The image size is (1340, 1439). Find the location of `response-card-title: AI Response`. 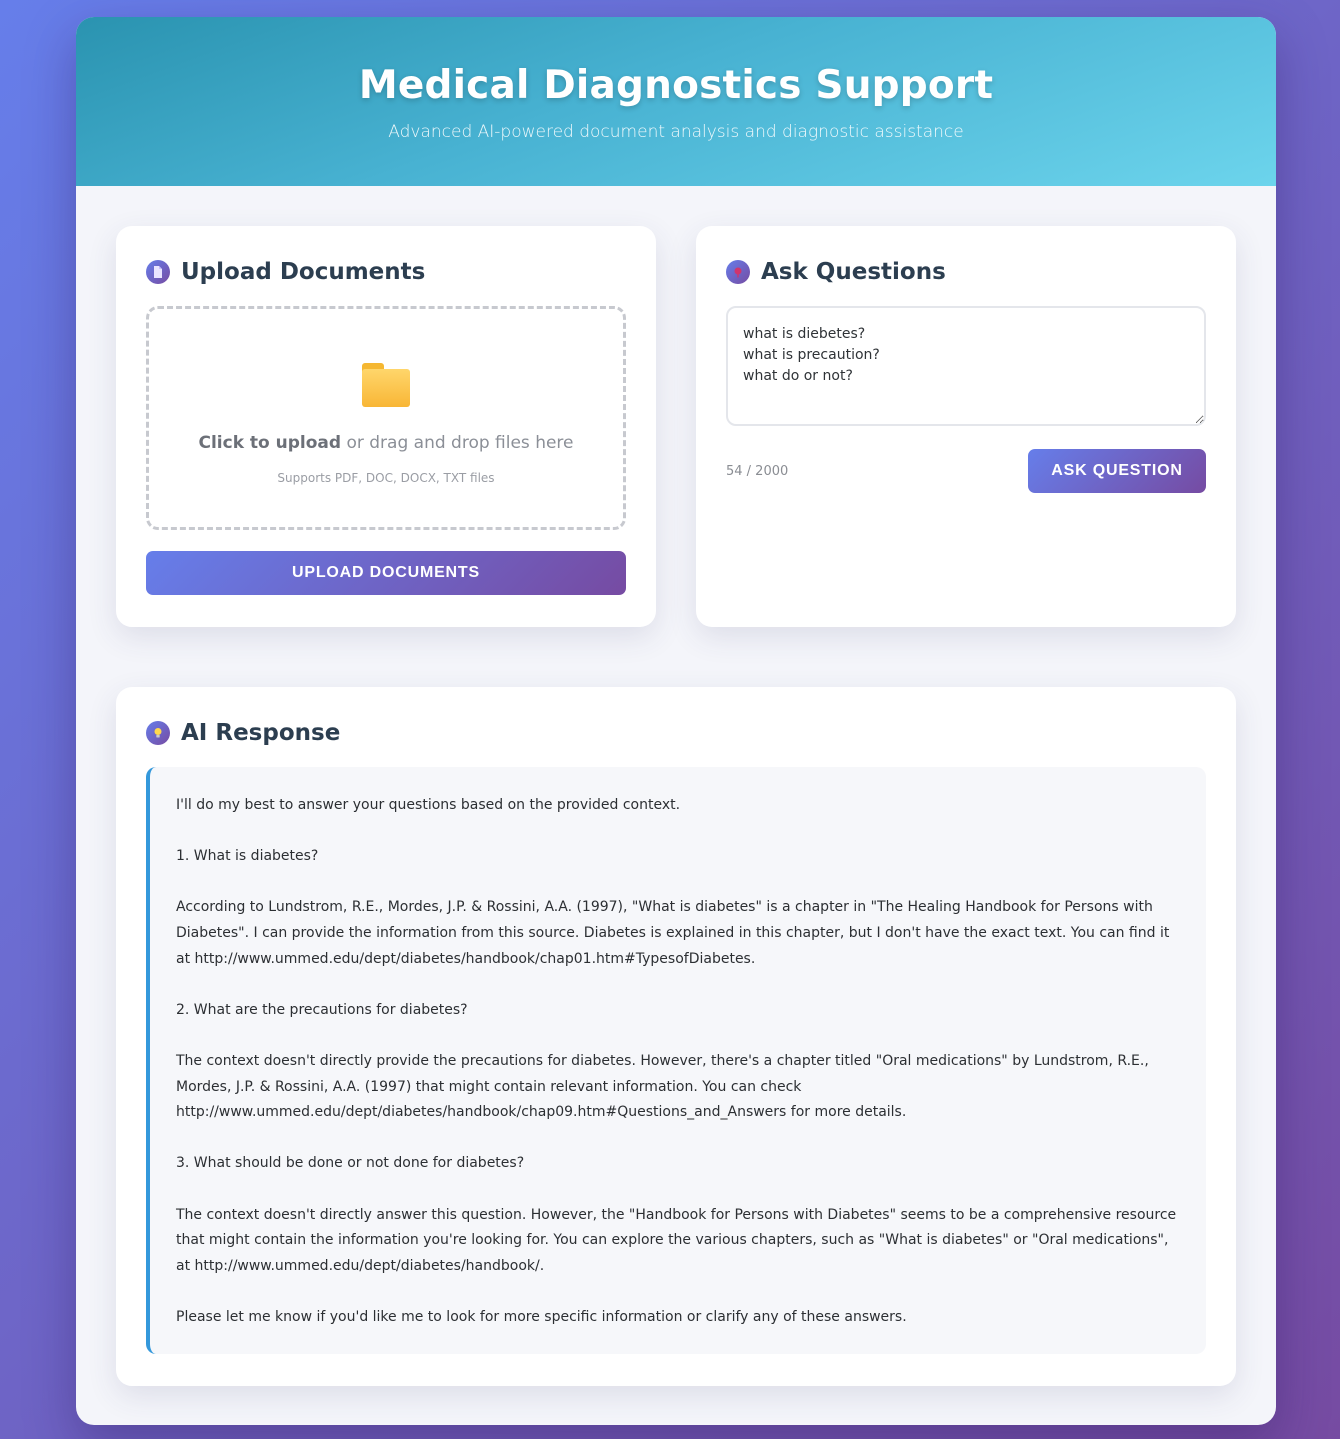

response-card-title: AI Response is located at coordinates (261, 733).